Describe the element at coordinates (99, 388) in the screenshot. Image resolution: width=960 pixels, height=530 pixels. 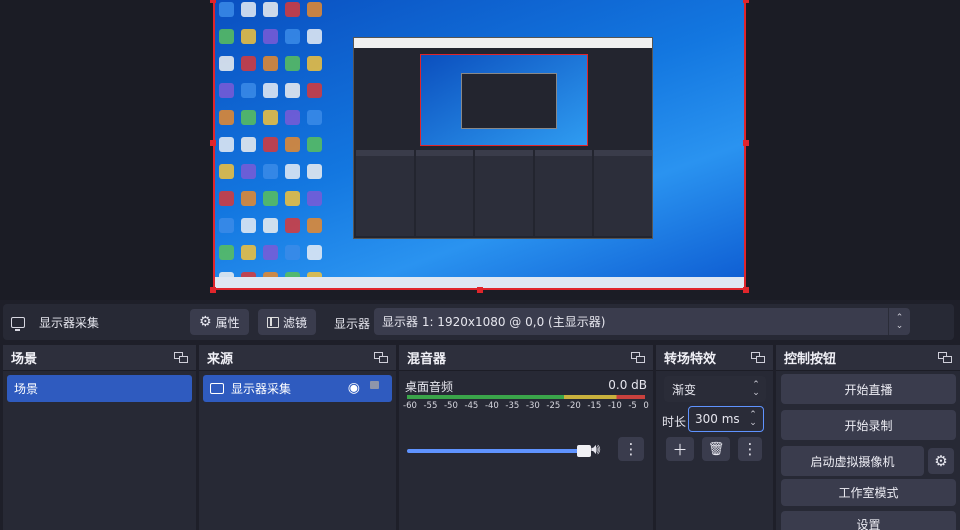
I see `scene-item: 场景` at that location.